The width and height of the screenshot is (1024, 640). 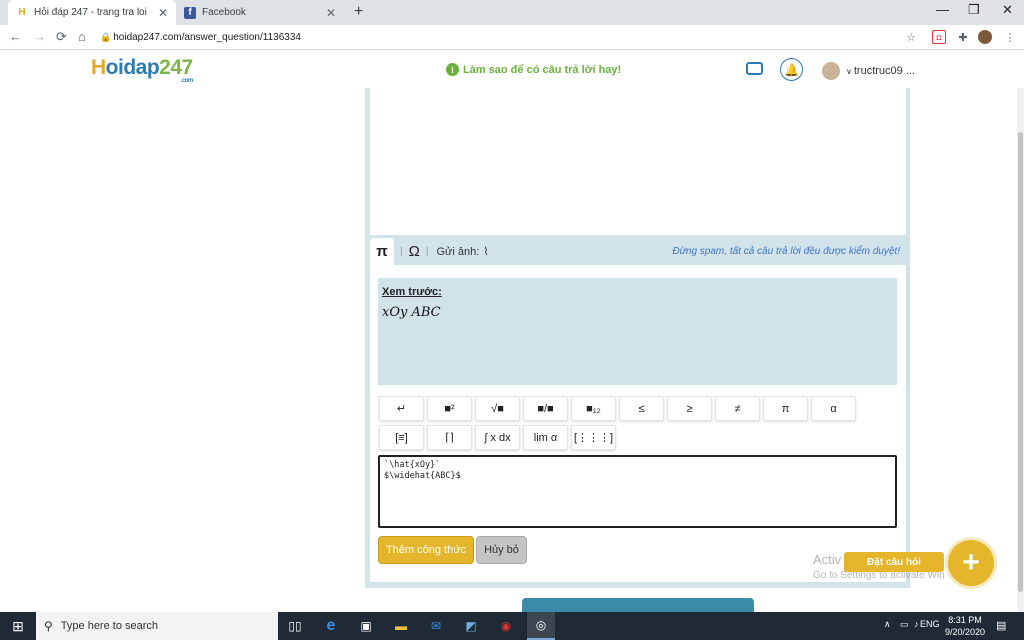 I want to click on edge-icon: e, so click(x=331, y=626).